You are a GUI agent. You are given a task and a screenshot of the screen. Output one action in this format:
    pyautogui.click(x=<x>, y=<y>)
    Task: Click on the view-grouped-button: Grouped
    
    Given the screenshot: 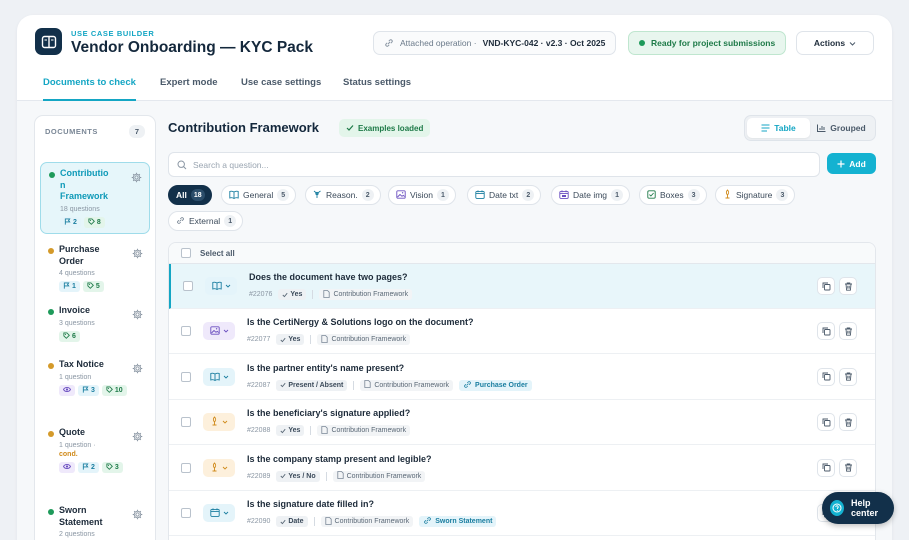 What is the action you would take?
    pyautogui.click(x=841, y=128)
    